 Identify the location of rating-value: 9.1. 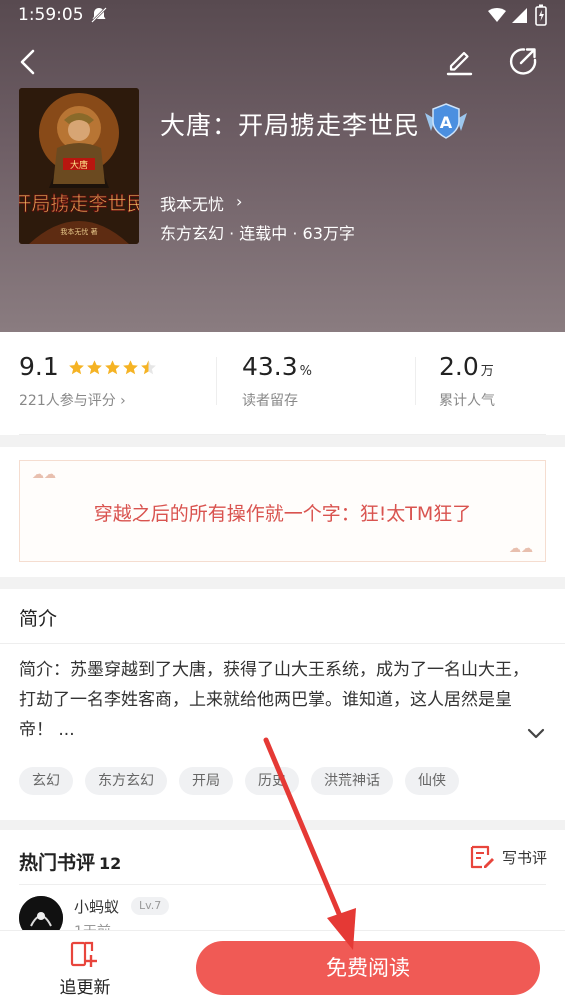
(39, 366).